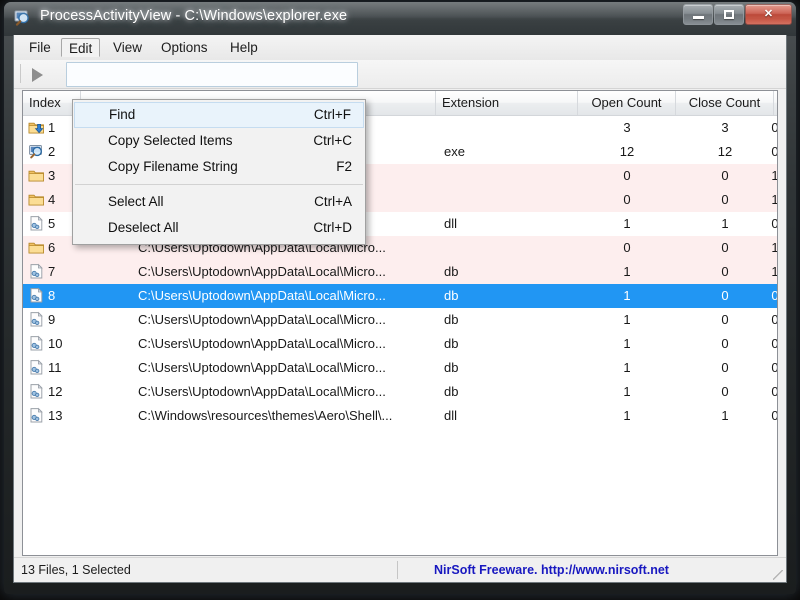  What do you see at coordinates (332, 114) in the screenshot?
I see `menu-item-shortcut: Ctrl+F` at bounding box center [332, 114].